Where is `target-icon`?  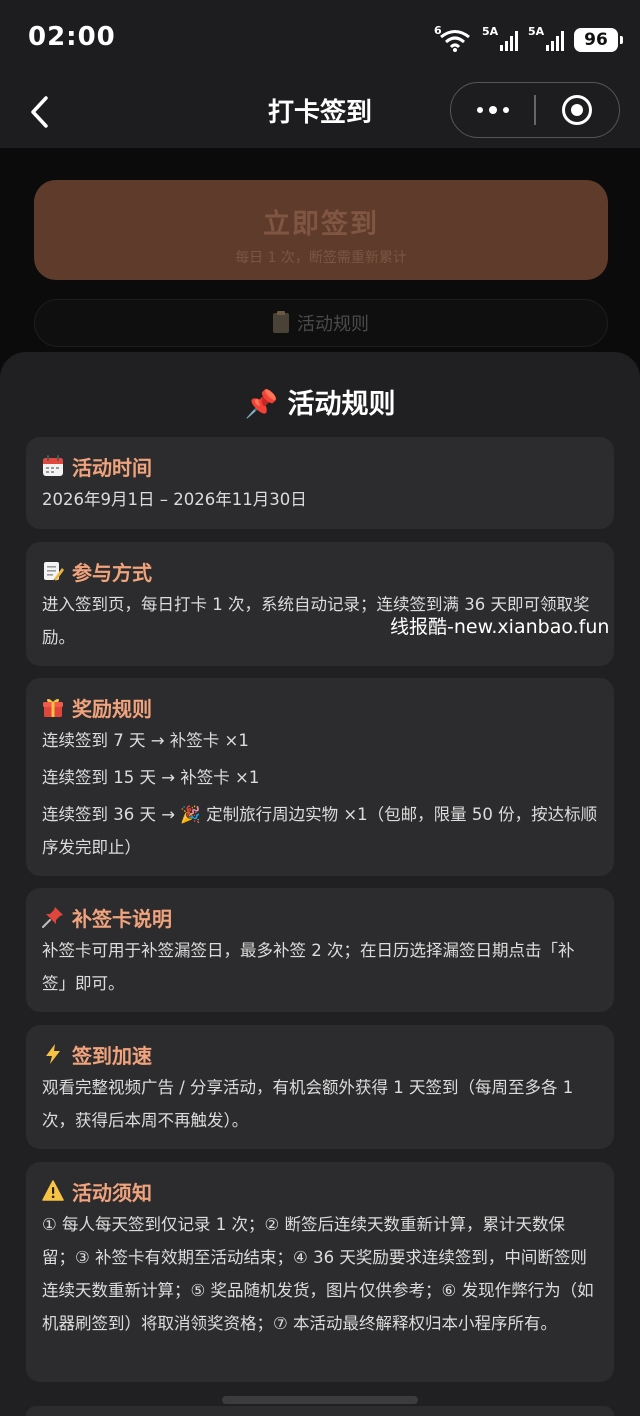 target-icon is located at coordinates (577, 110).